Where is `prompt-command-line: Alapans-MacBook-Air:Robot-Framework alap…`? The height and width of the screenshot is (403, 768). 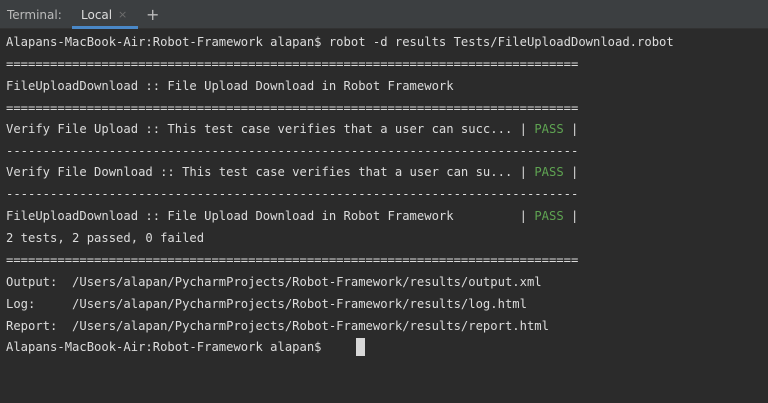 prompt-command-line: Alapans-MacBook-Air:Robot-Framework alap… is located at coordinates (340, 42).